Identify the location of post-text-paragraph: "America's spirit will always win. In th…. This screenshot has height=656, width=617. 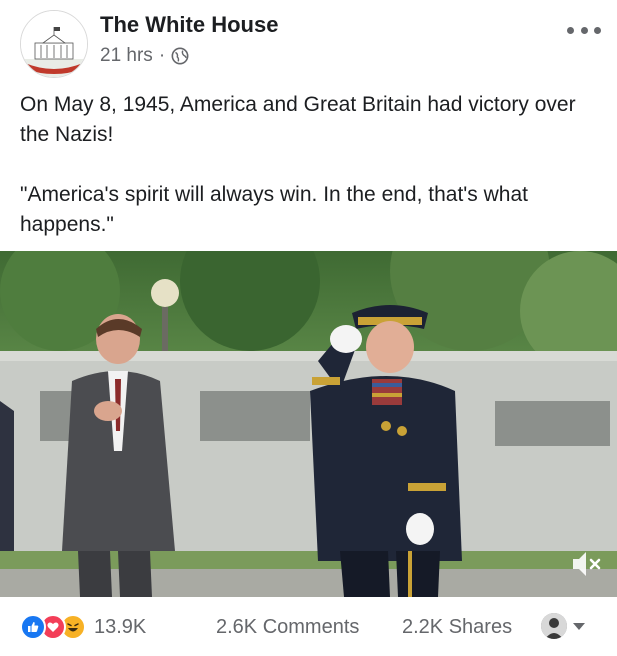
(274, 209).